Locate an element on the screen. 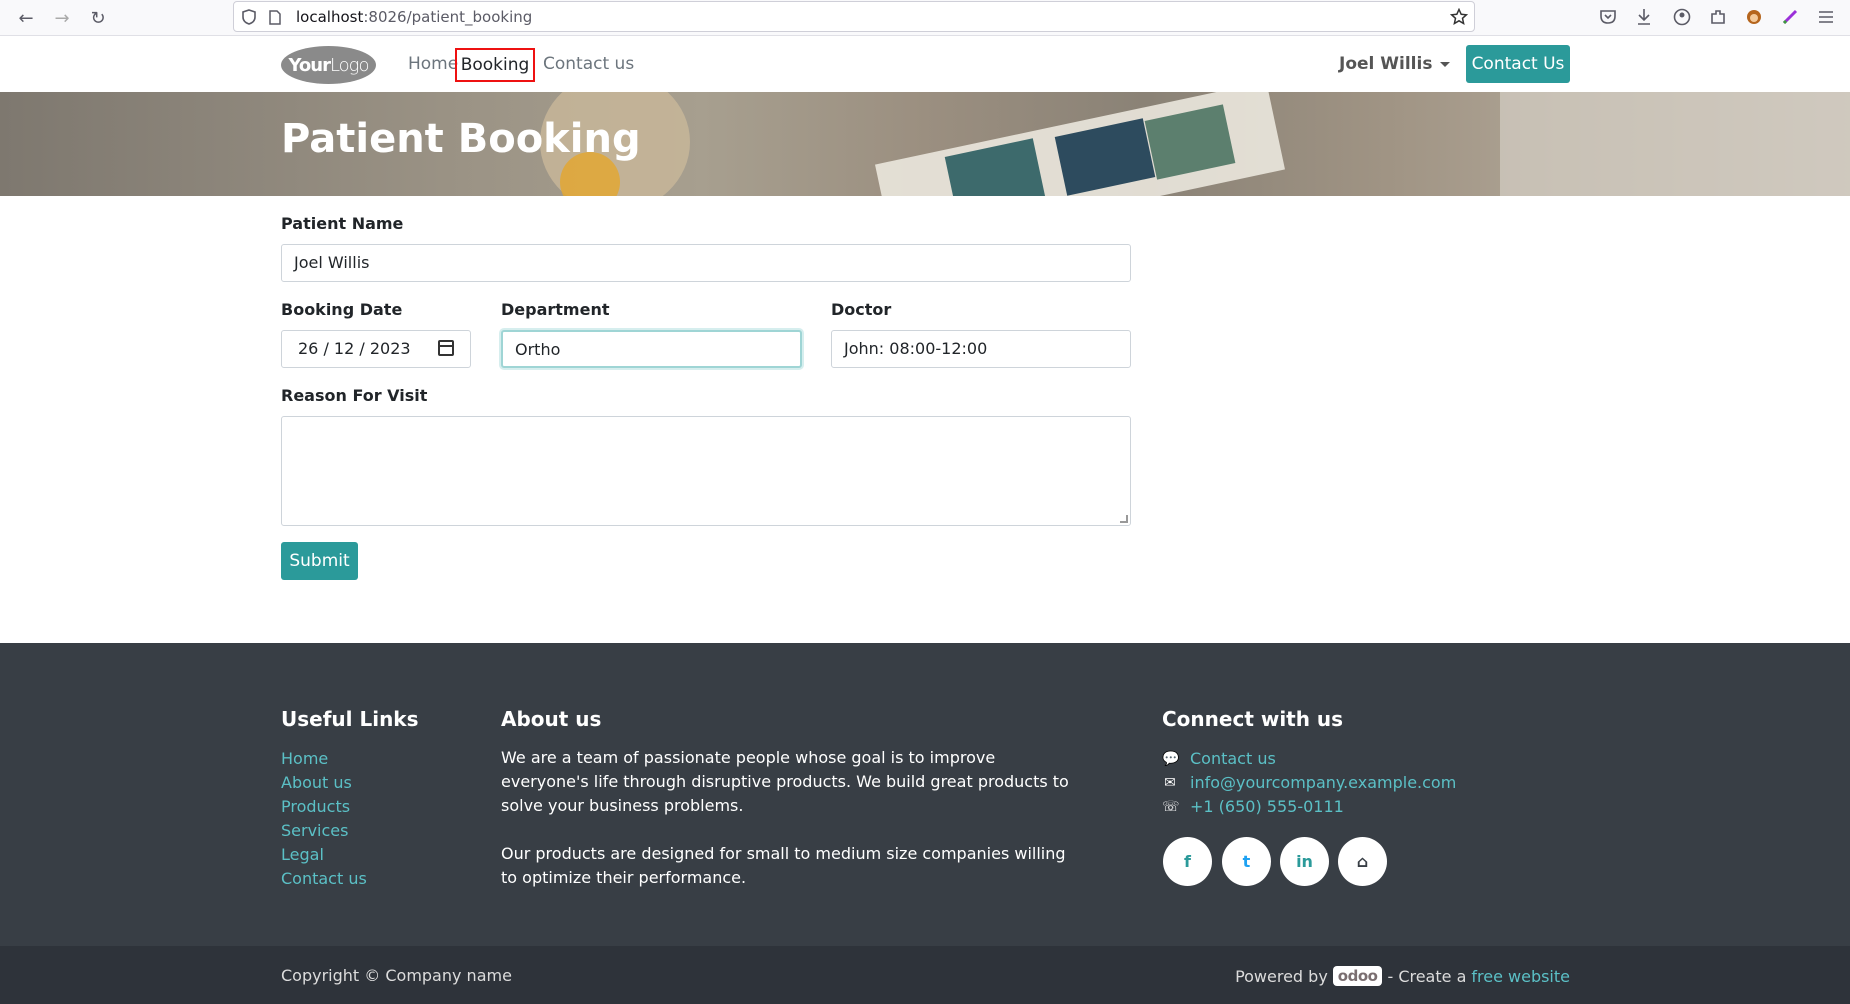 This screenshot has height=1004, width=1850. footer-link-home: Home is located at coordinates (304, 758).